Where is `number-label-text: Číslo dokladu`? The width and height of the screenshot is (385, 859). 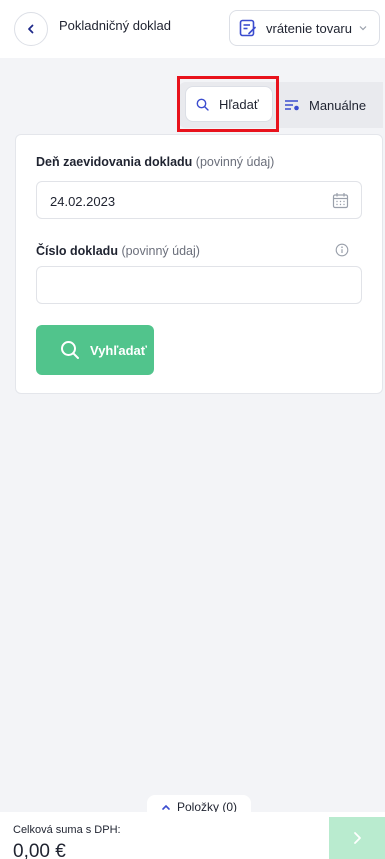
number-label-text: Číslo dokladu is located at coordinates (77, 251).